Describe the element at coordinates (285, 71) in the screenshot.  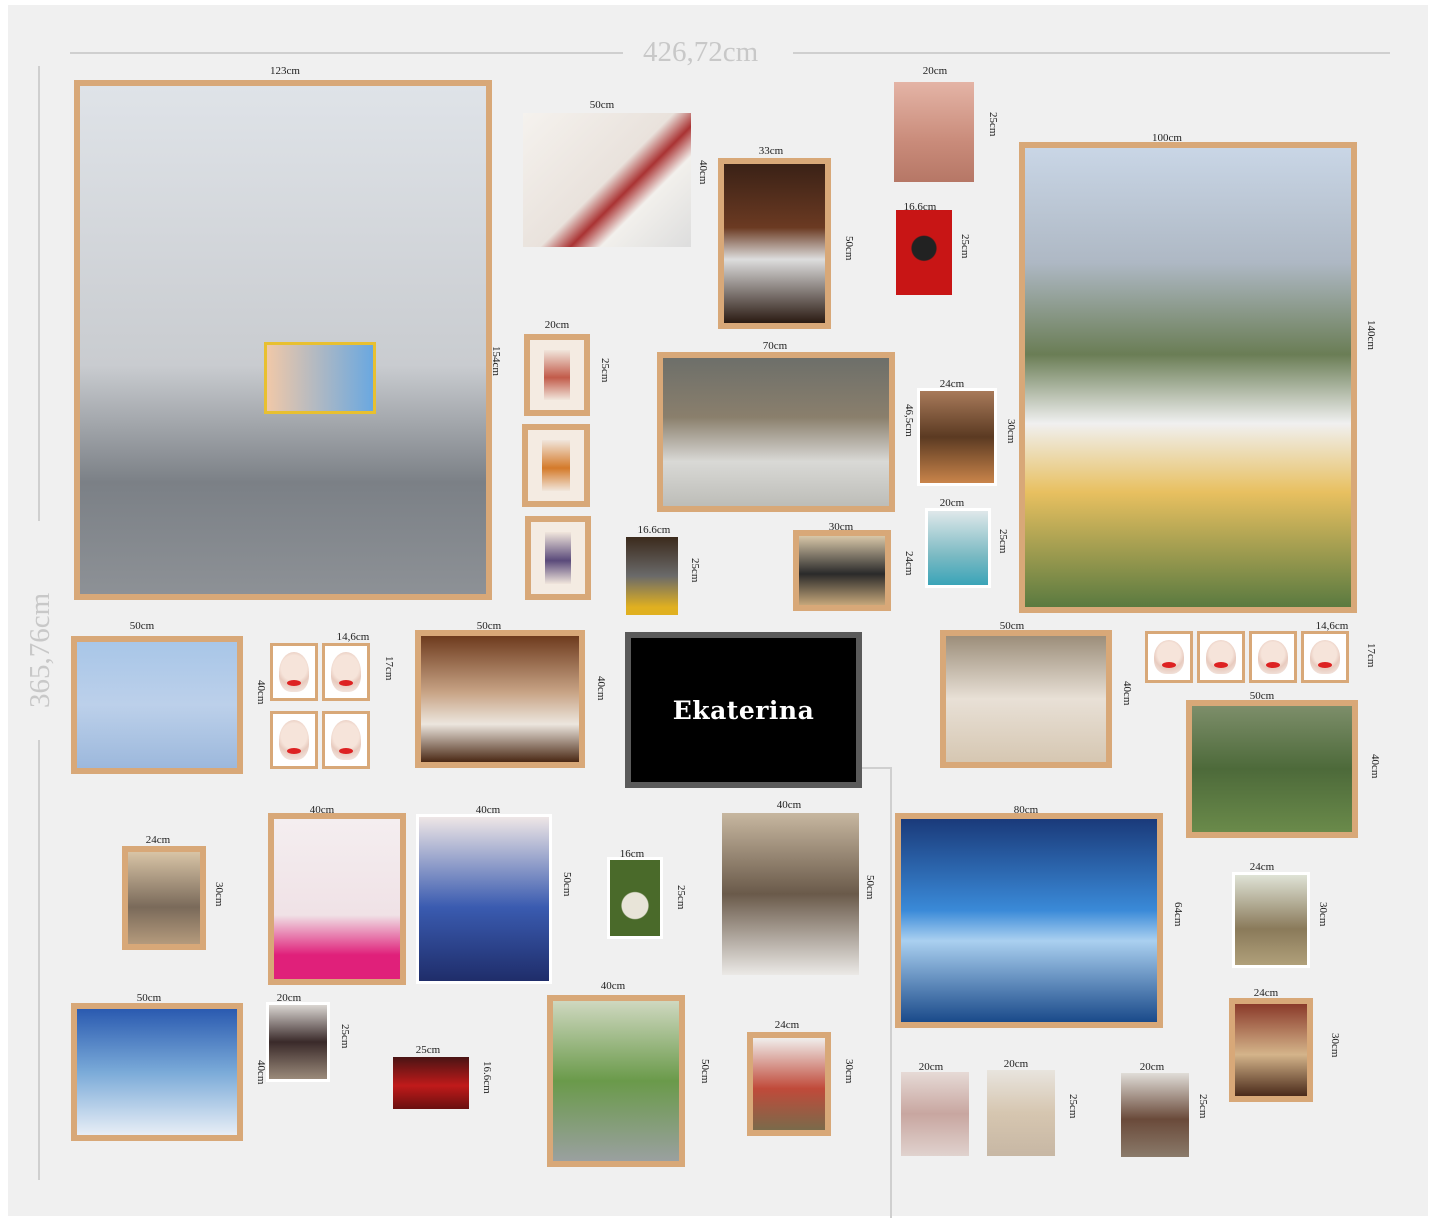
I see `width-label: 123cm` at that location.